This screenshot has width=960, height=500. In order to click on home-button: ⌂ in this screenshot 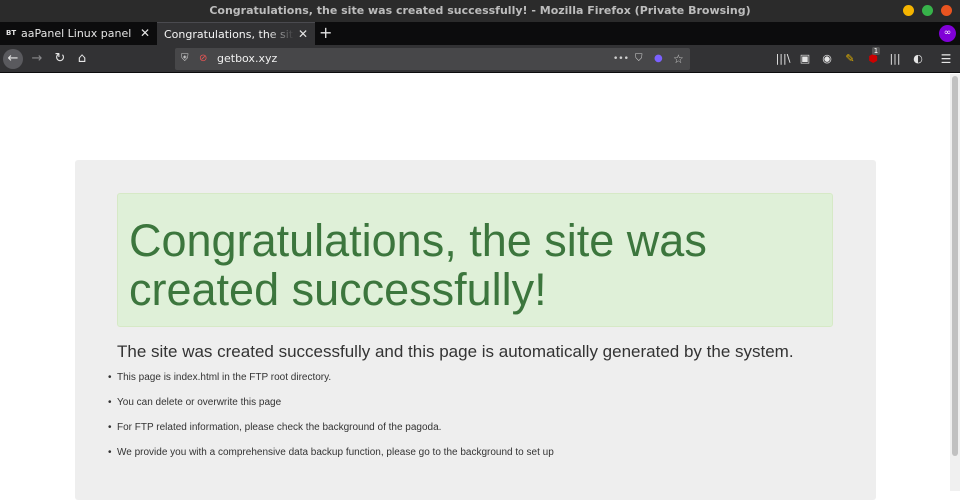, I will do `click(82, 59)`.